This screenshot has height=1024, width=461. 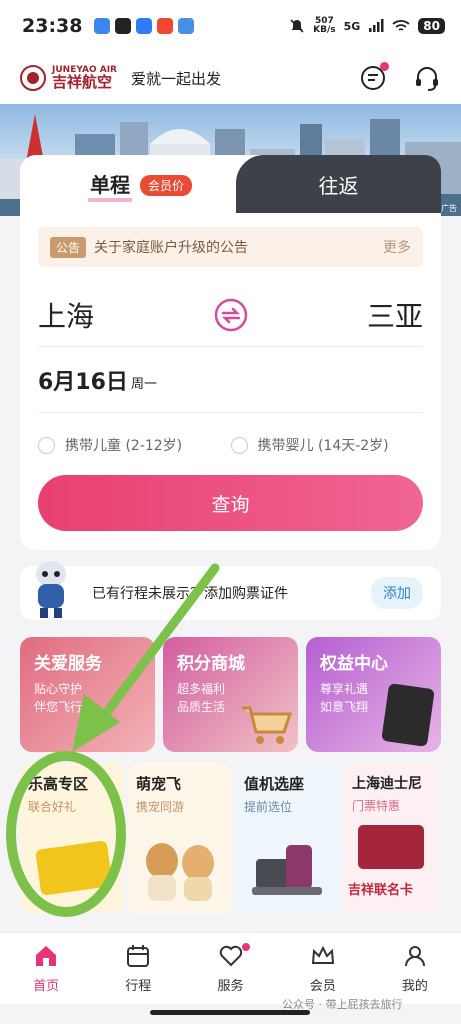 What do you see at coordinates (66, 315) in the screenshot?
I see `departure-city: 上海` at bounding box center [66, 315].